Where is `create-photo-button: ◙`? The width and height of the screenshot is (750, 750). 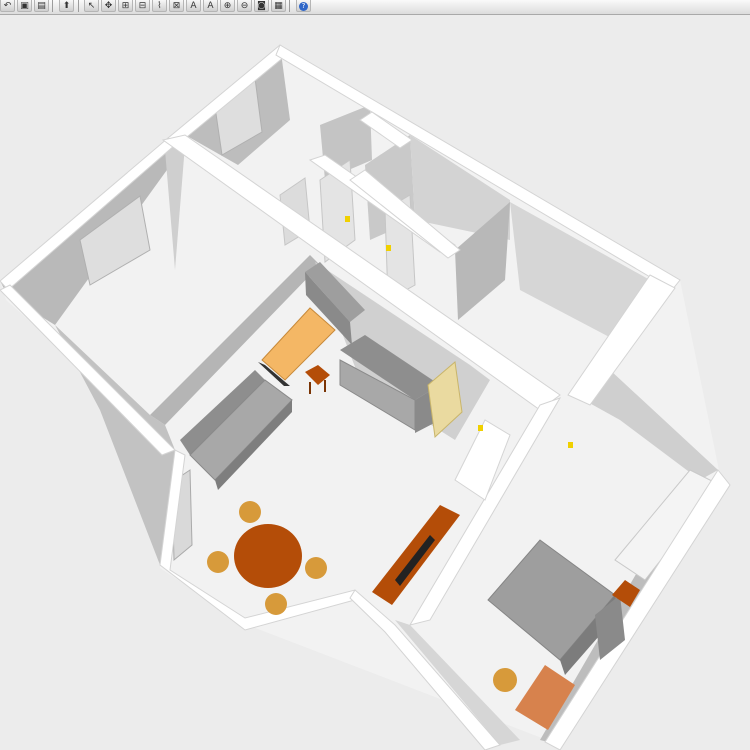 create-photo-button: ◙ is located at coordinates (261, 6).